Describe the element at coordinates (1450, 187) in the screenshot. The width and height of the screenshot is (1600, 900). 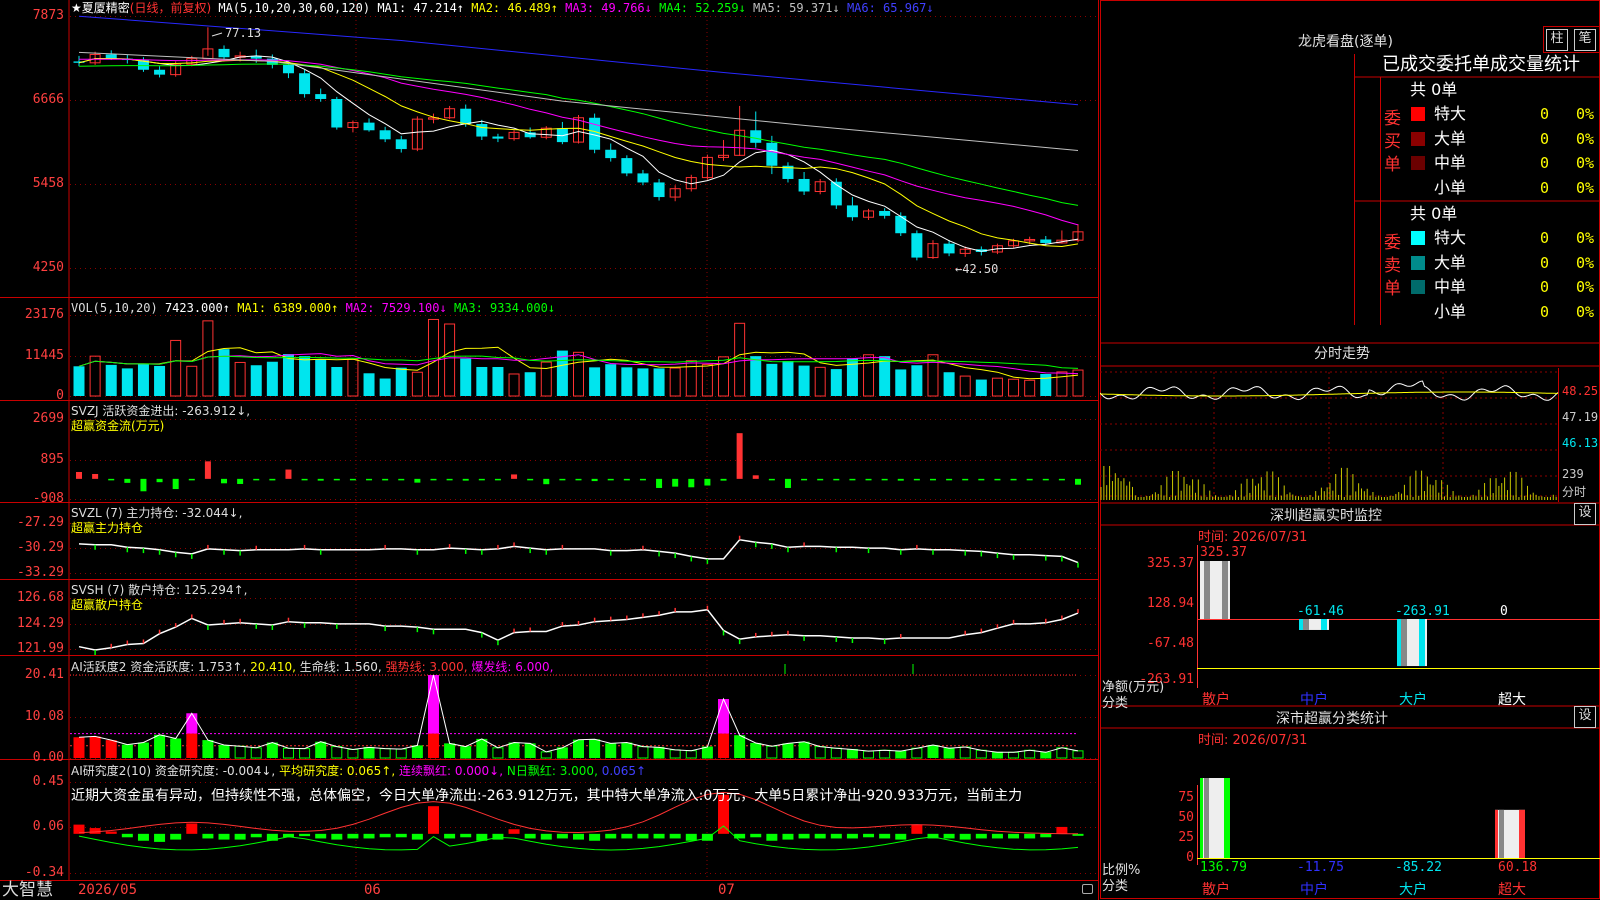
I see `order-label: 小单` at that location.